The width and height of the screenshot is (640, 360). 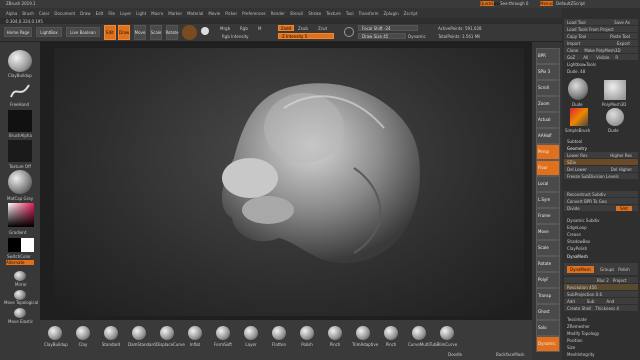 I want to click on edgeloop-header: EdgeLoop, so click(x=601, y=227).